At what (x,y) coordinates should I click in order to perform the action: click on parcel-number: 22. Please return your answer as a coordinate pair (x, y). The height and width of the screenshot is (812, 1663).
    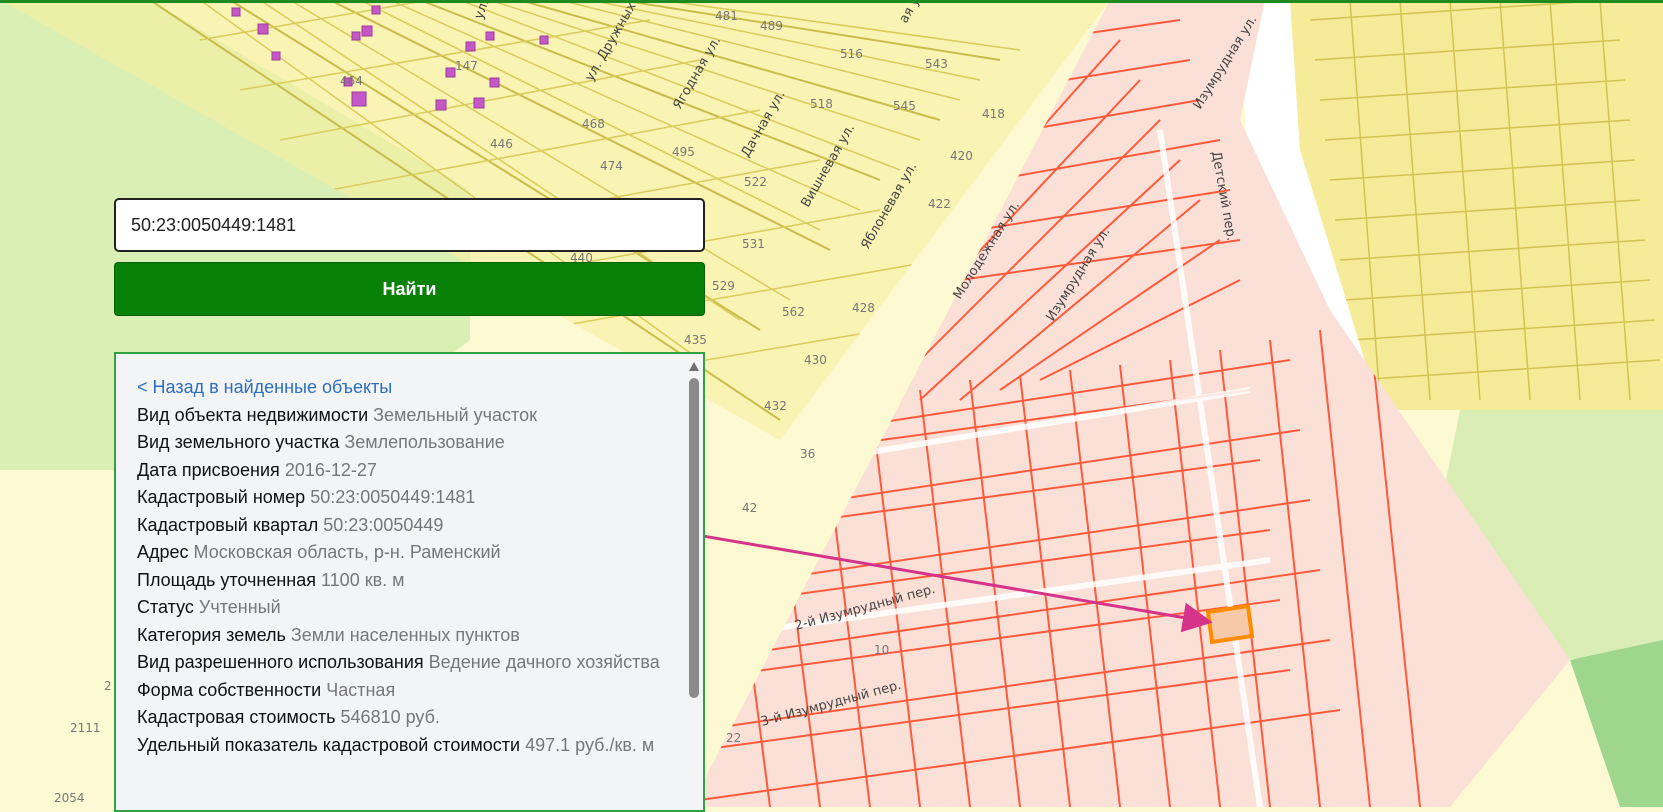
    Looking at the image, I should click on (733, 738).